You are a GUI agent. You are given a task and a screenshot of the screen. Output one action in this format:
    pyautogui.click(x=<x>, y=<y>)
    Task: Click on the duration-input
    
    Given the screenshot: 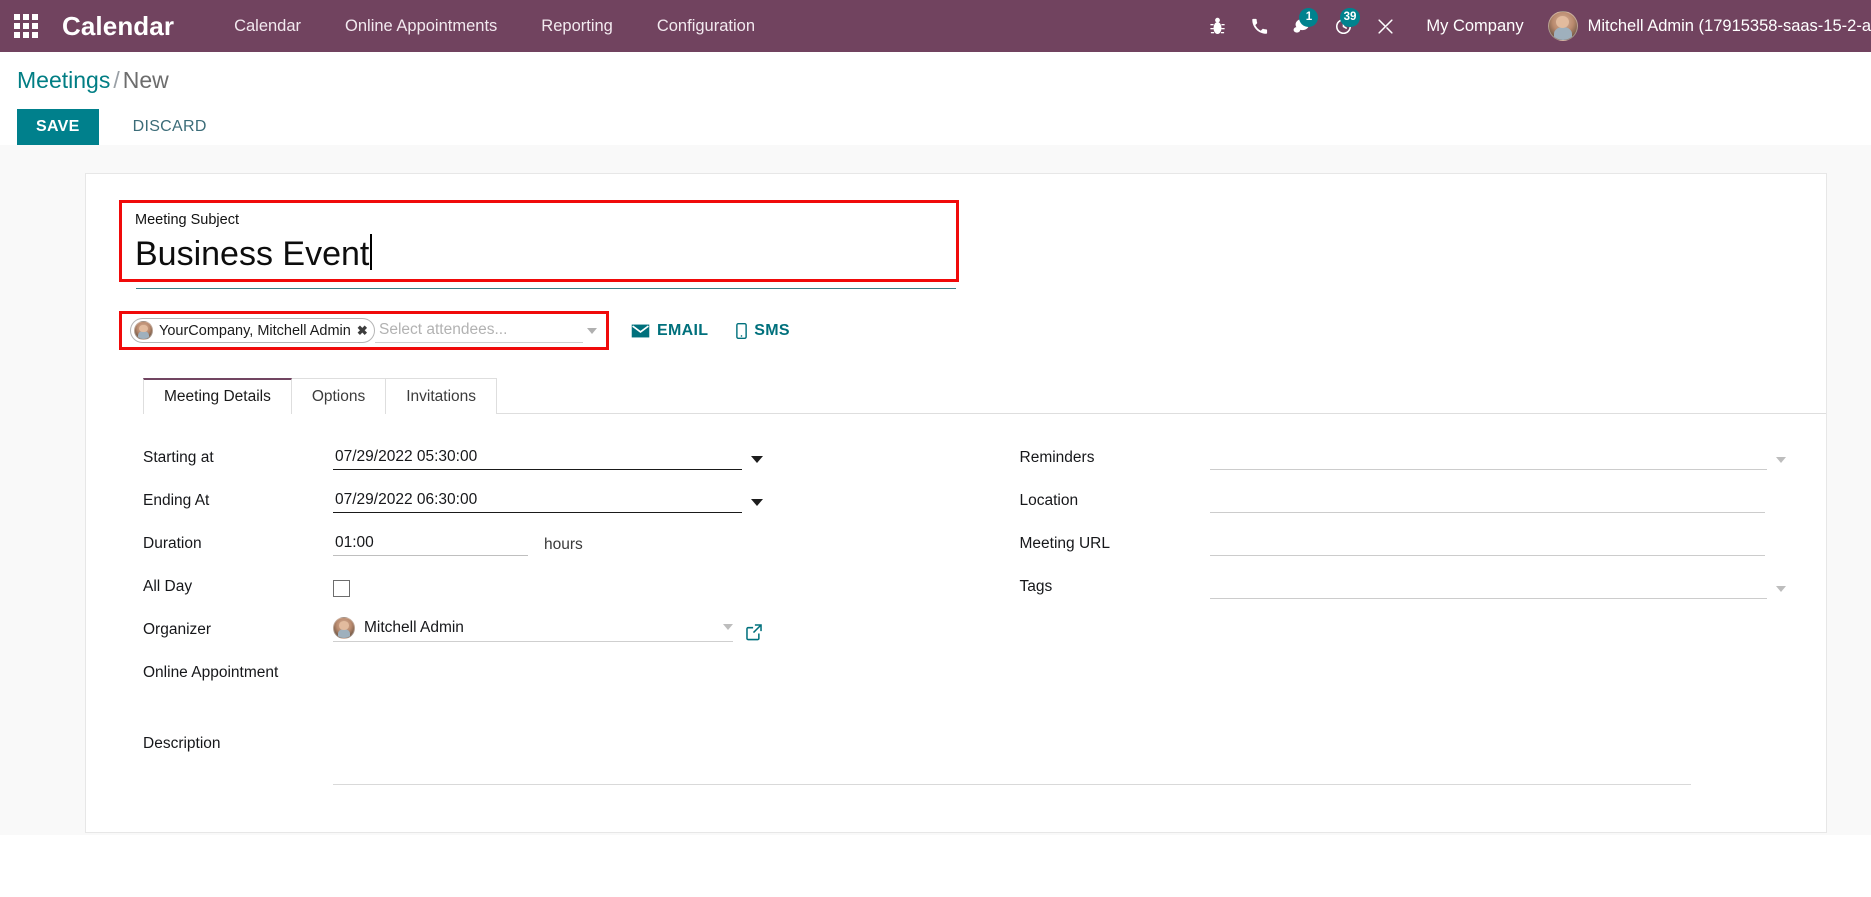 What is the action you would take?
    pyautogui.click(x=430, y=545)
    